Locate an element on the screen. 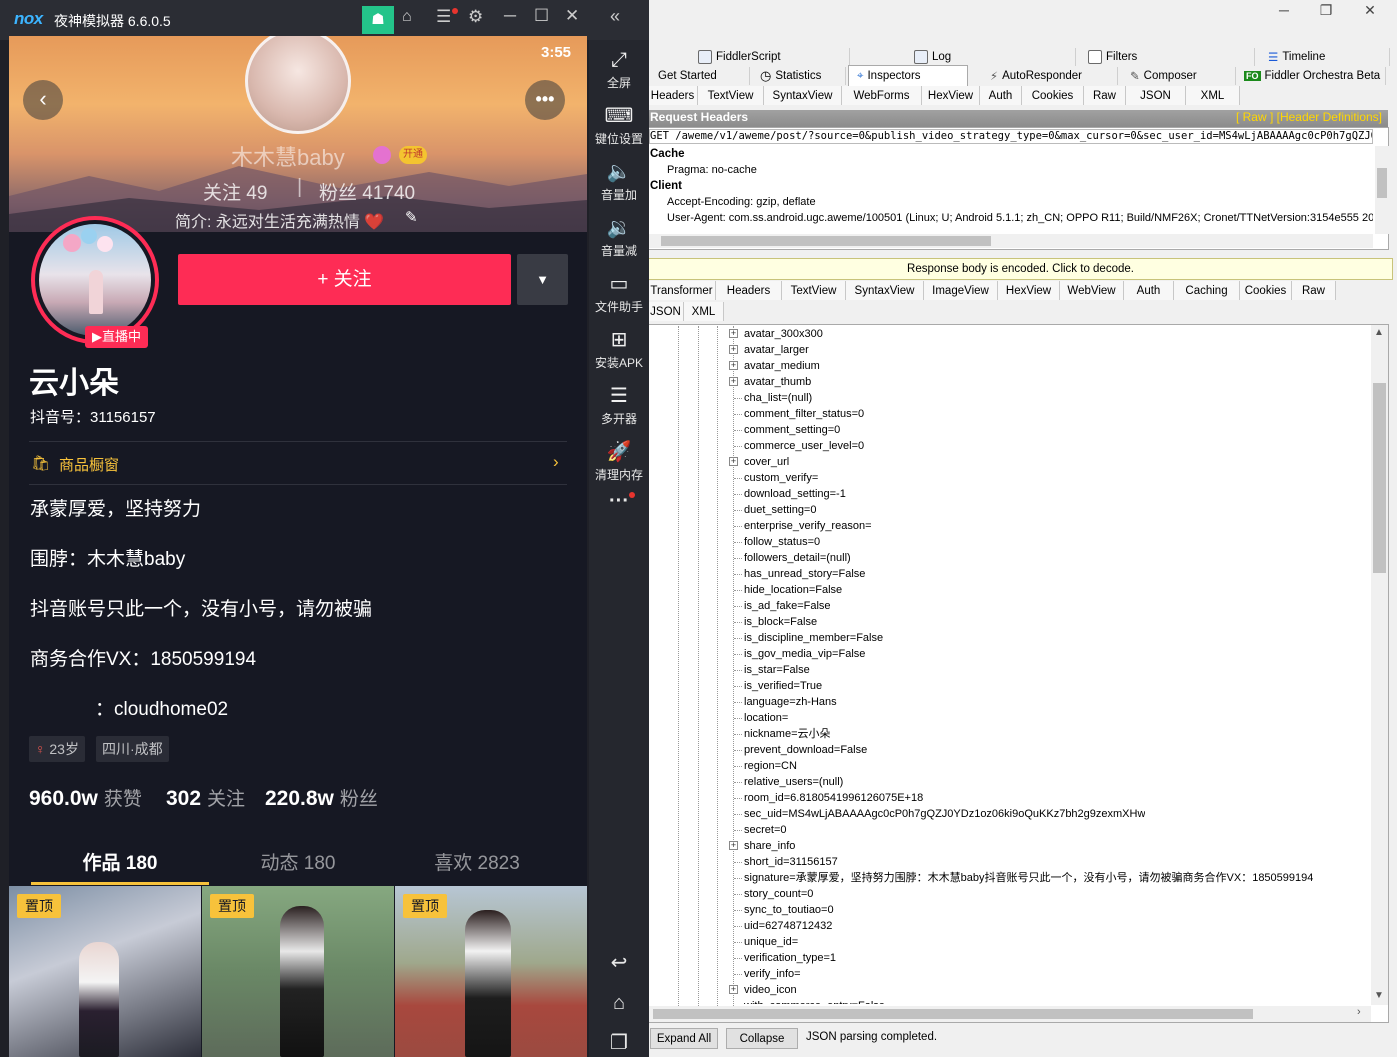 The image size is (1397, 1057). menu-icon: ☰ is located at coordinates (443, 17).